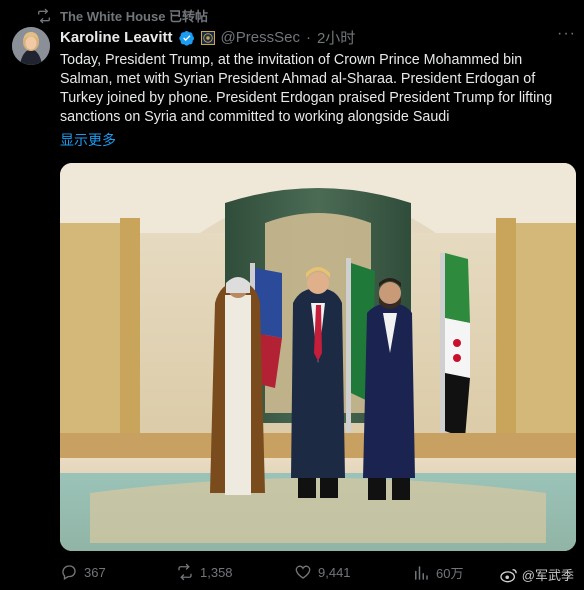 The width and height of the screenshot is (584, 590). What do you see at coordinates (450, 573) in the screenshot?
I see `views-count: 60万` at bounding box center [450, 573].